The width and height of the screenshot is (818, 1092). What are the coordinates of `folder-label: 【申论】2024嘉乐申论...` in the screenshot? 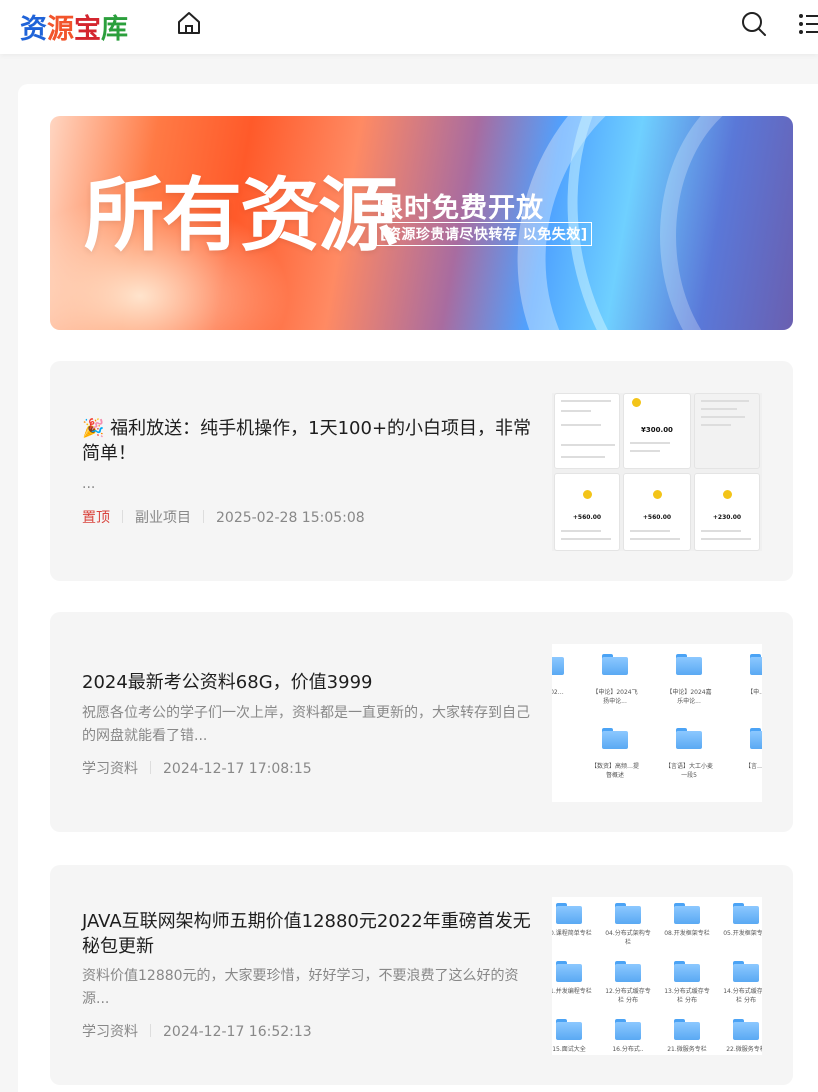 It's located at (689, 697).